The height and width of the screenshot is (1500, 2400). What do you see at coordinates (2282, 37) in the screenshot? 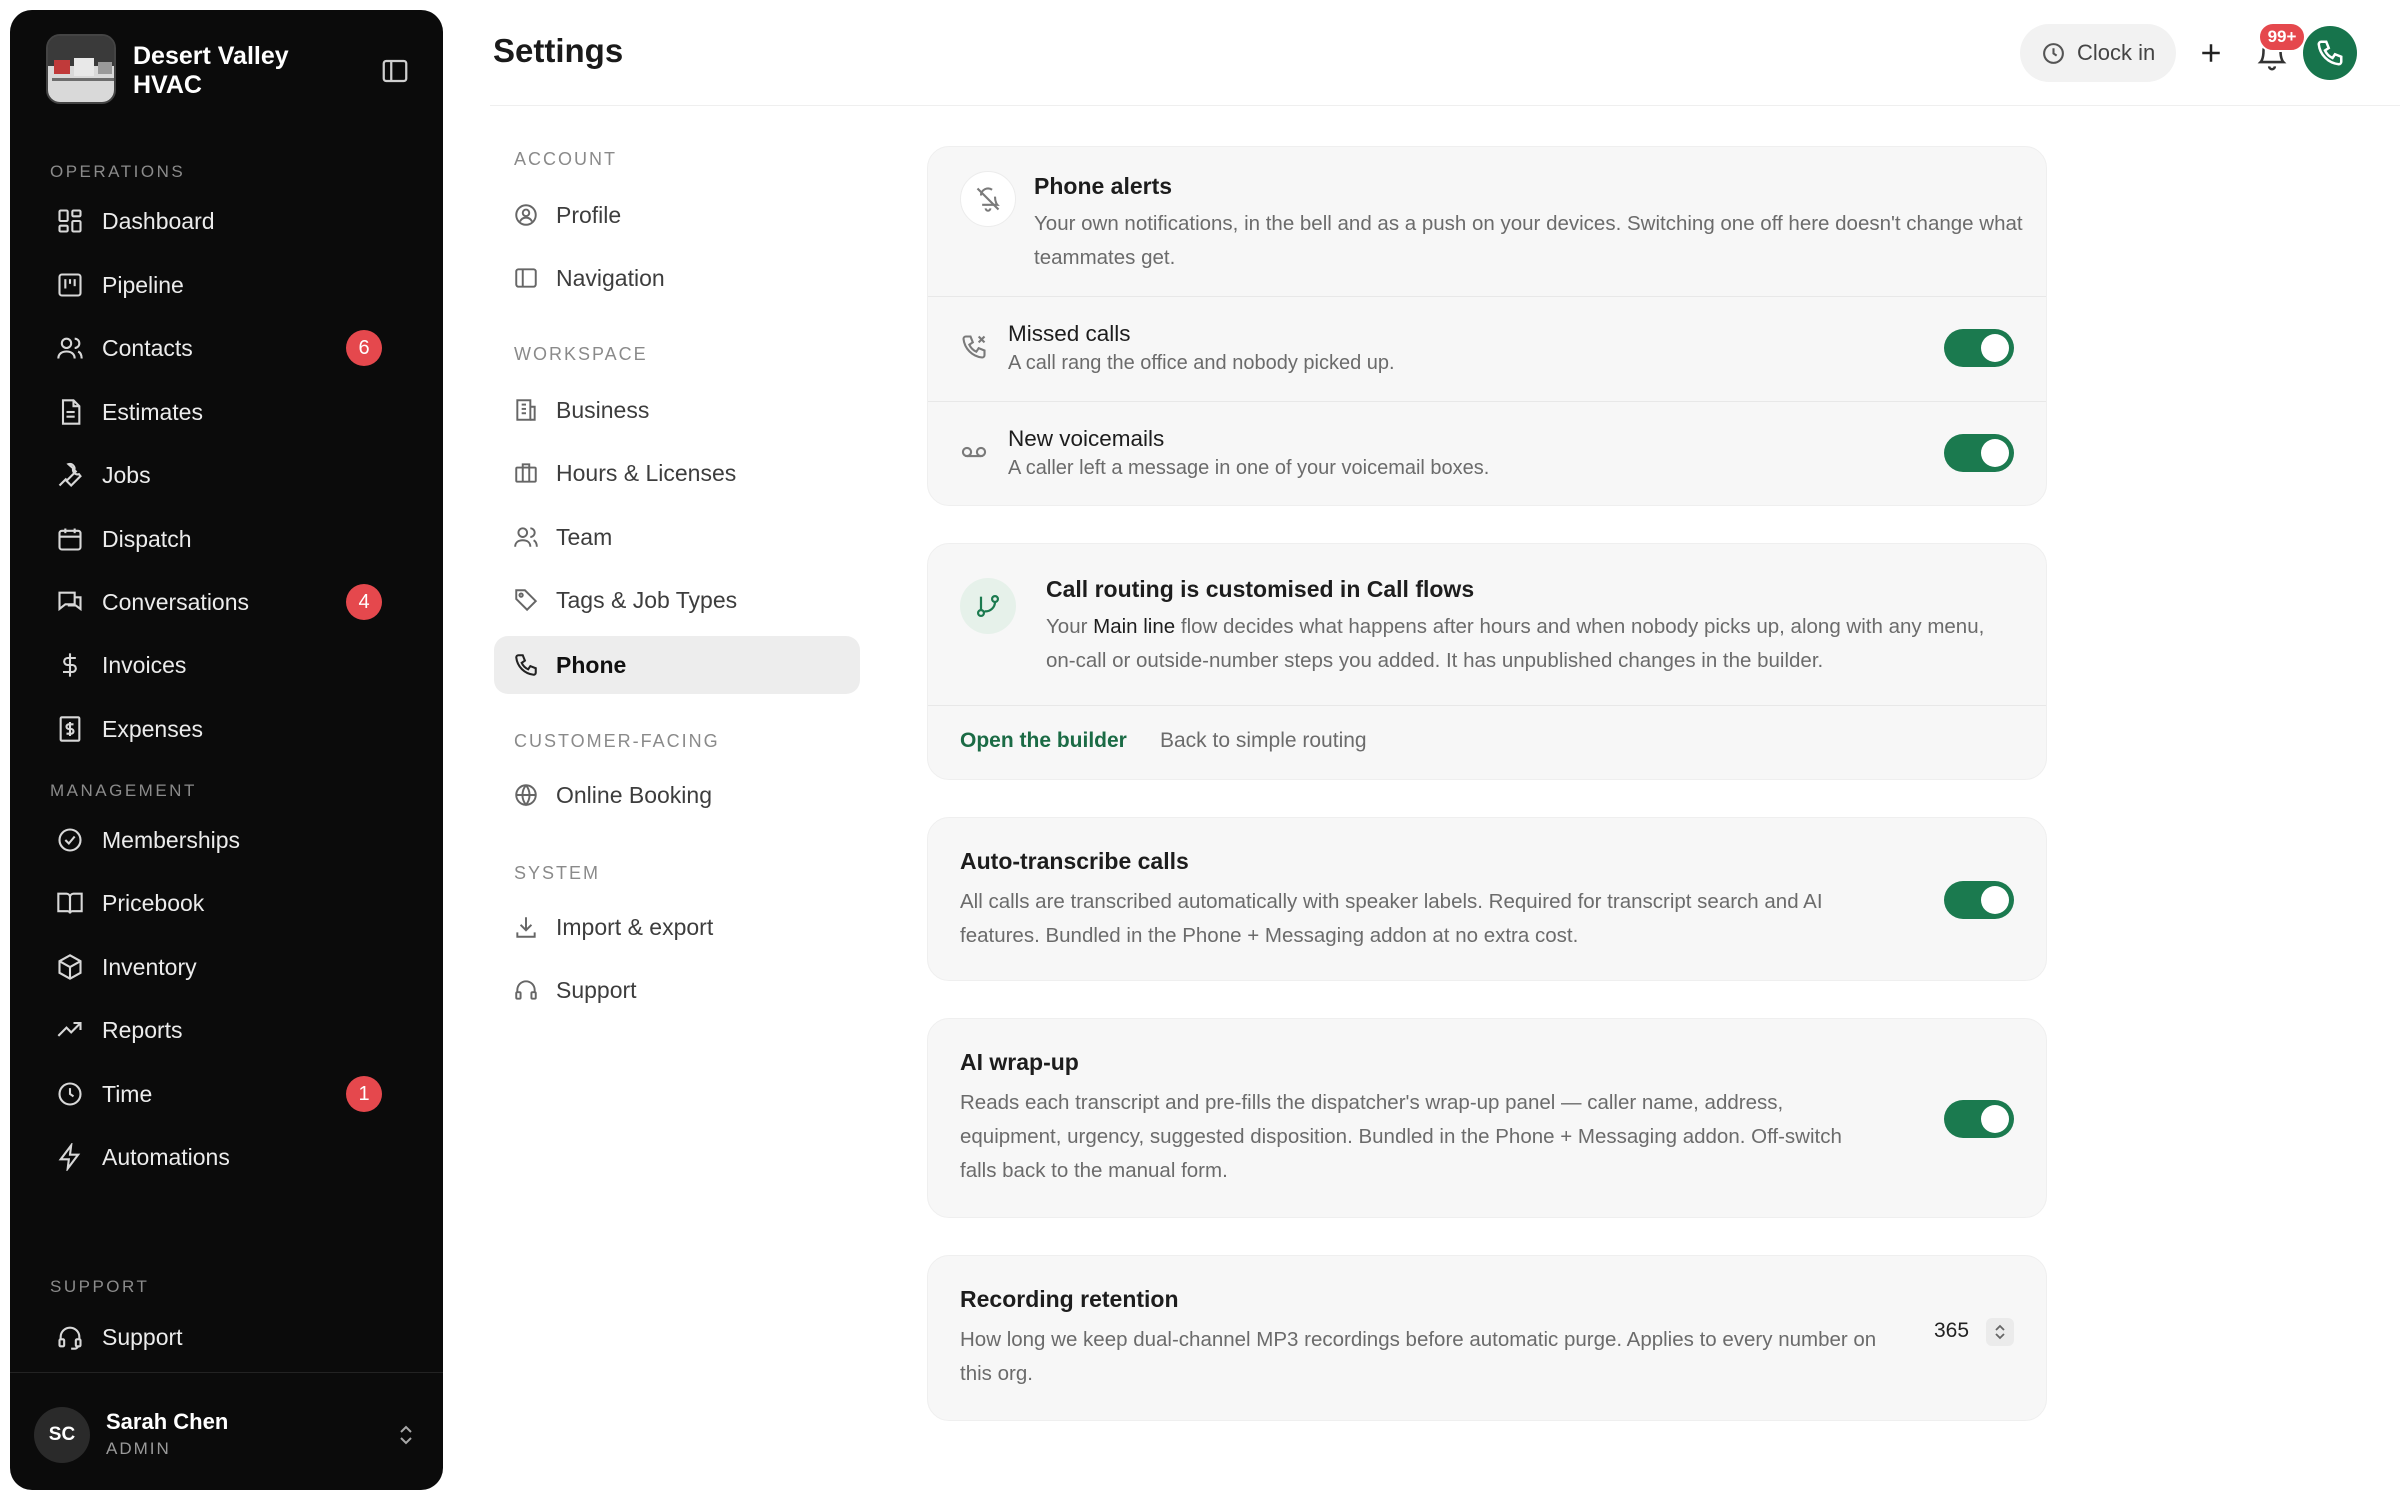
I see `notifications-badge: 99+` at bounding box center [2282, 37].